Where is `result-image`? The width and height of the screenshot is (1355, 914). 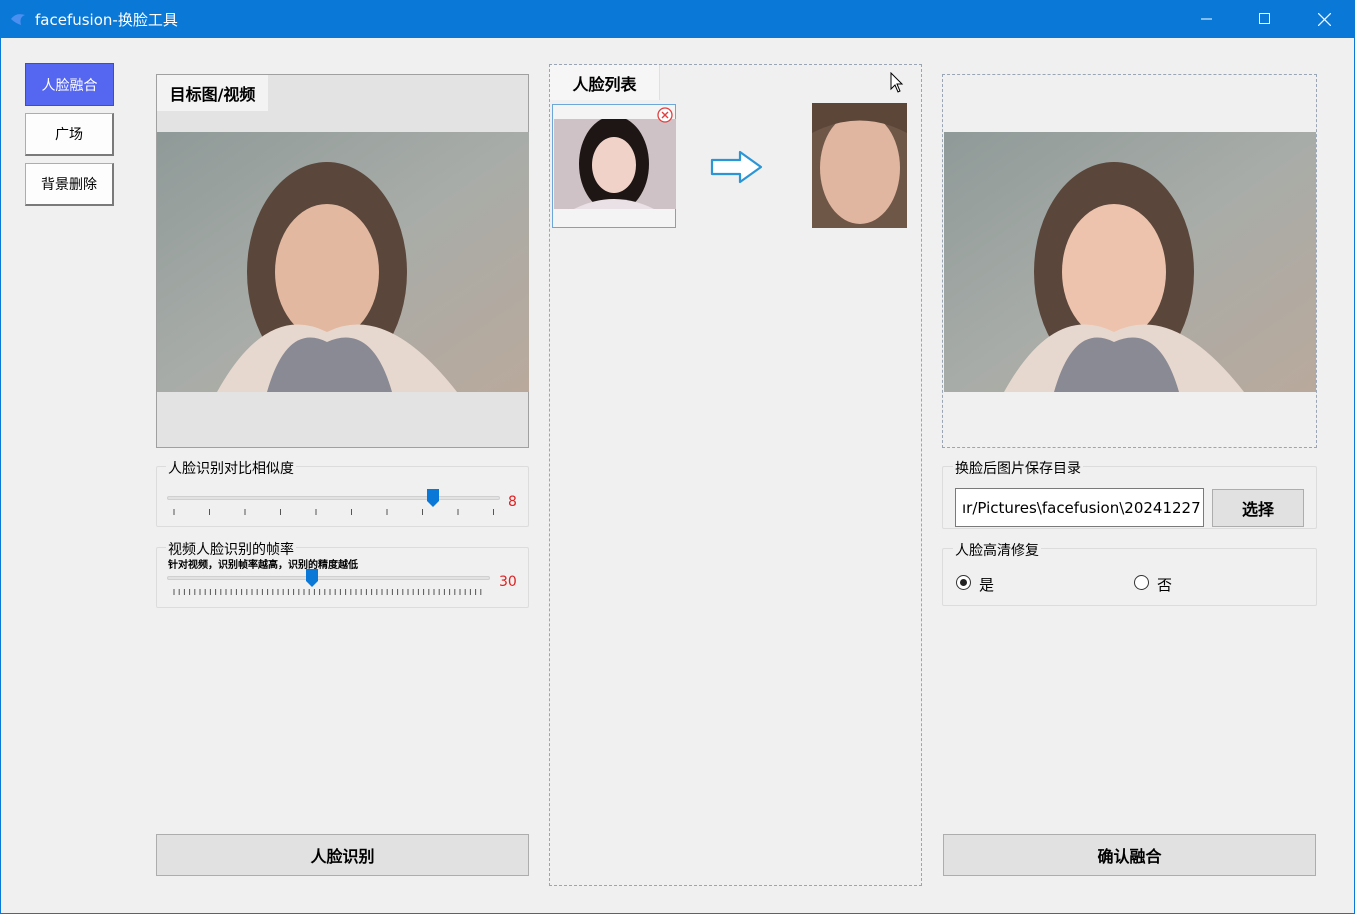
result-image is located at coordinates (1130, 262).